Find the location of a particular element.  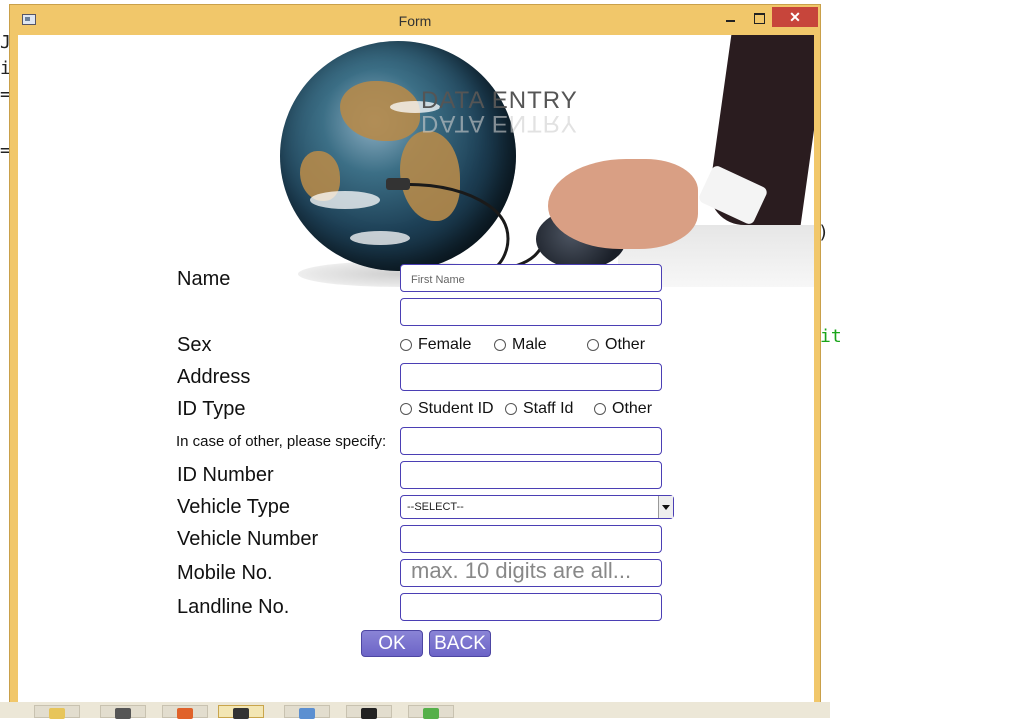

sex-female-radio: Female is located at coordinates (435, 345).